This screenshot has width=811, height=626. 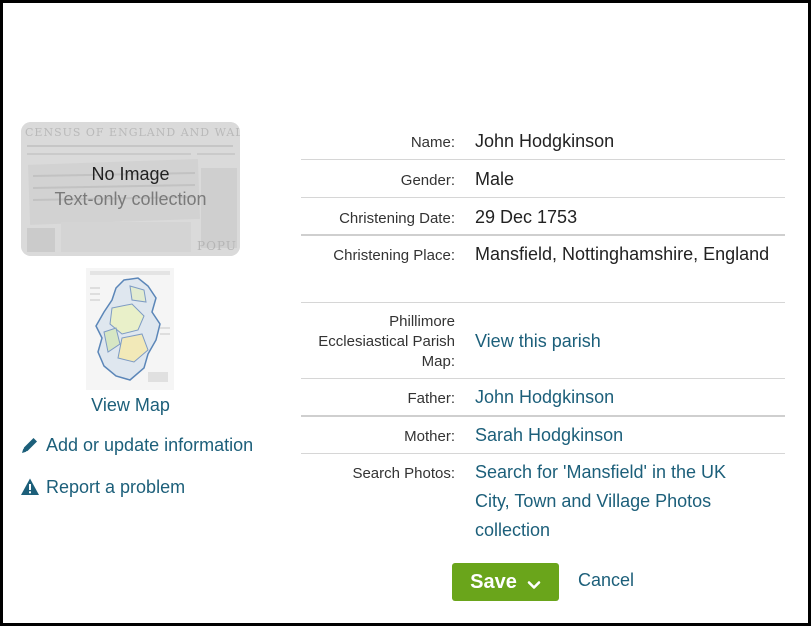 I want to click on view-map-link: View Map, so click(x=130, y=405).